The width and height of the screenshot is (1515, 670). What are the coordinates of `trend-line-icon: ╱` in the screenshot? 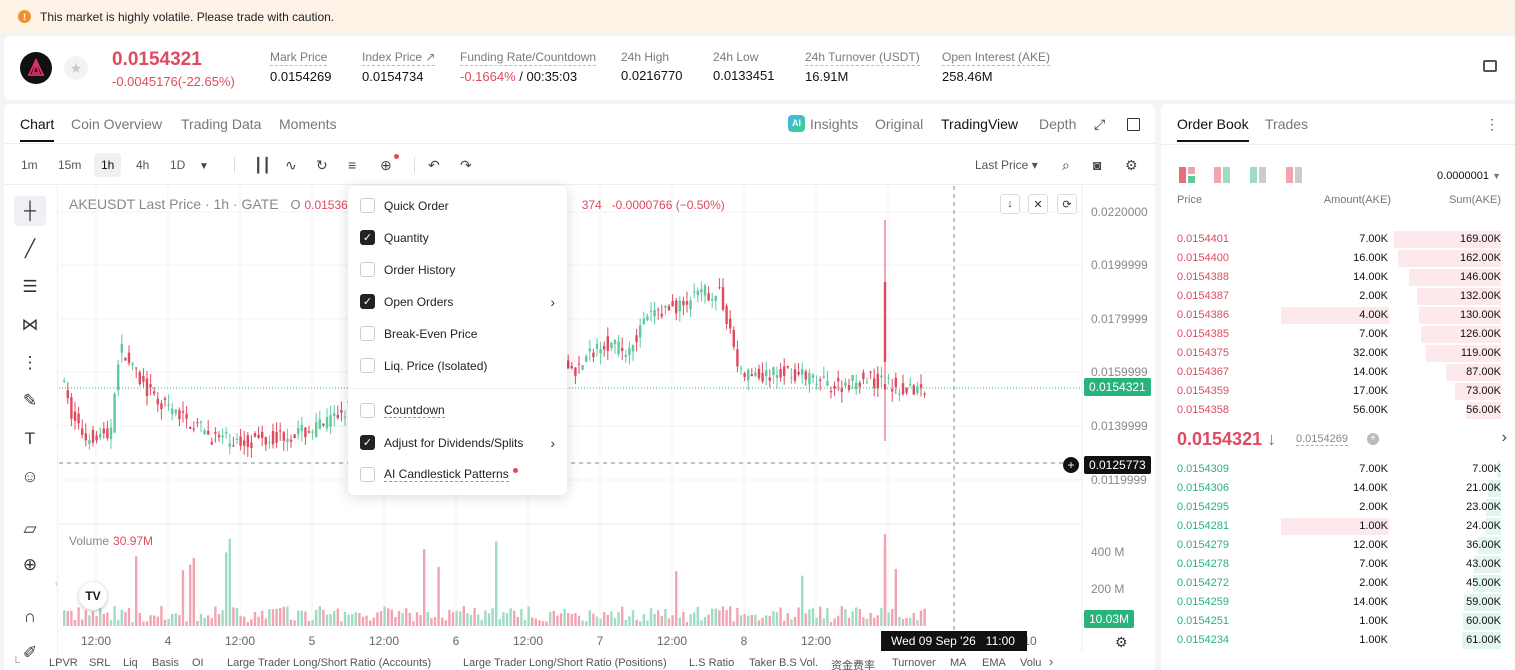 It's located at (30, 249).